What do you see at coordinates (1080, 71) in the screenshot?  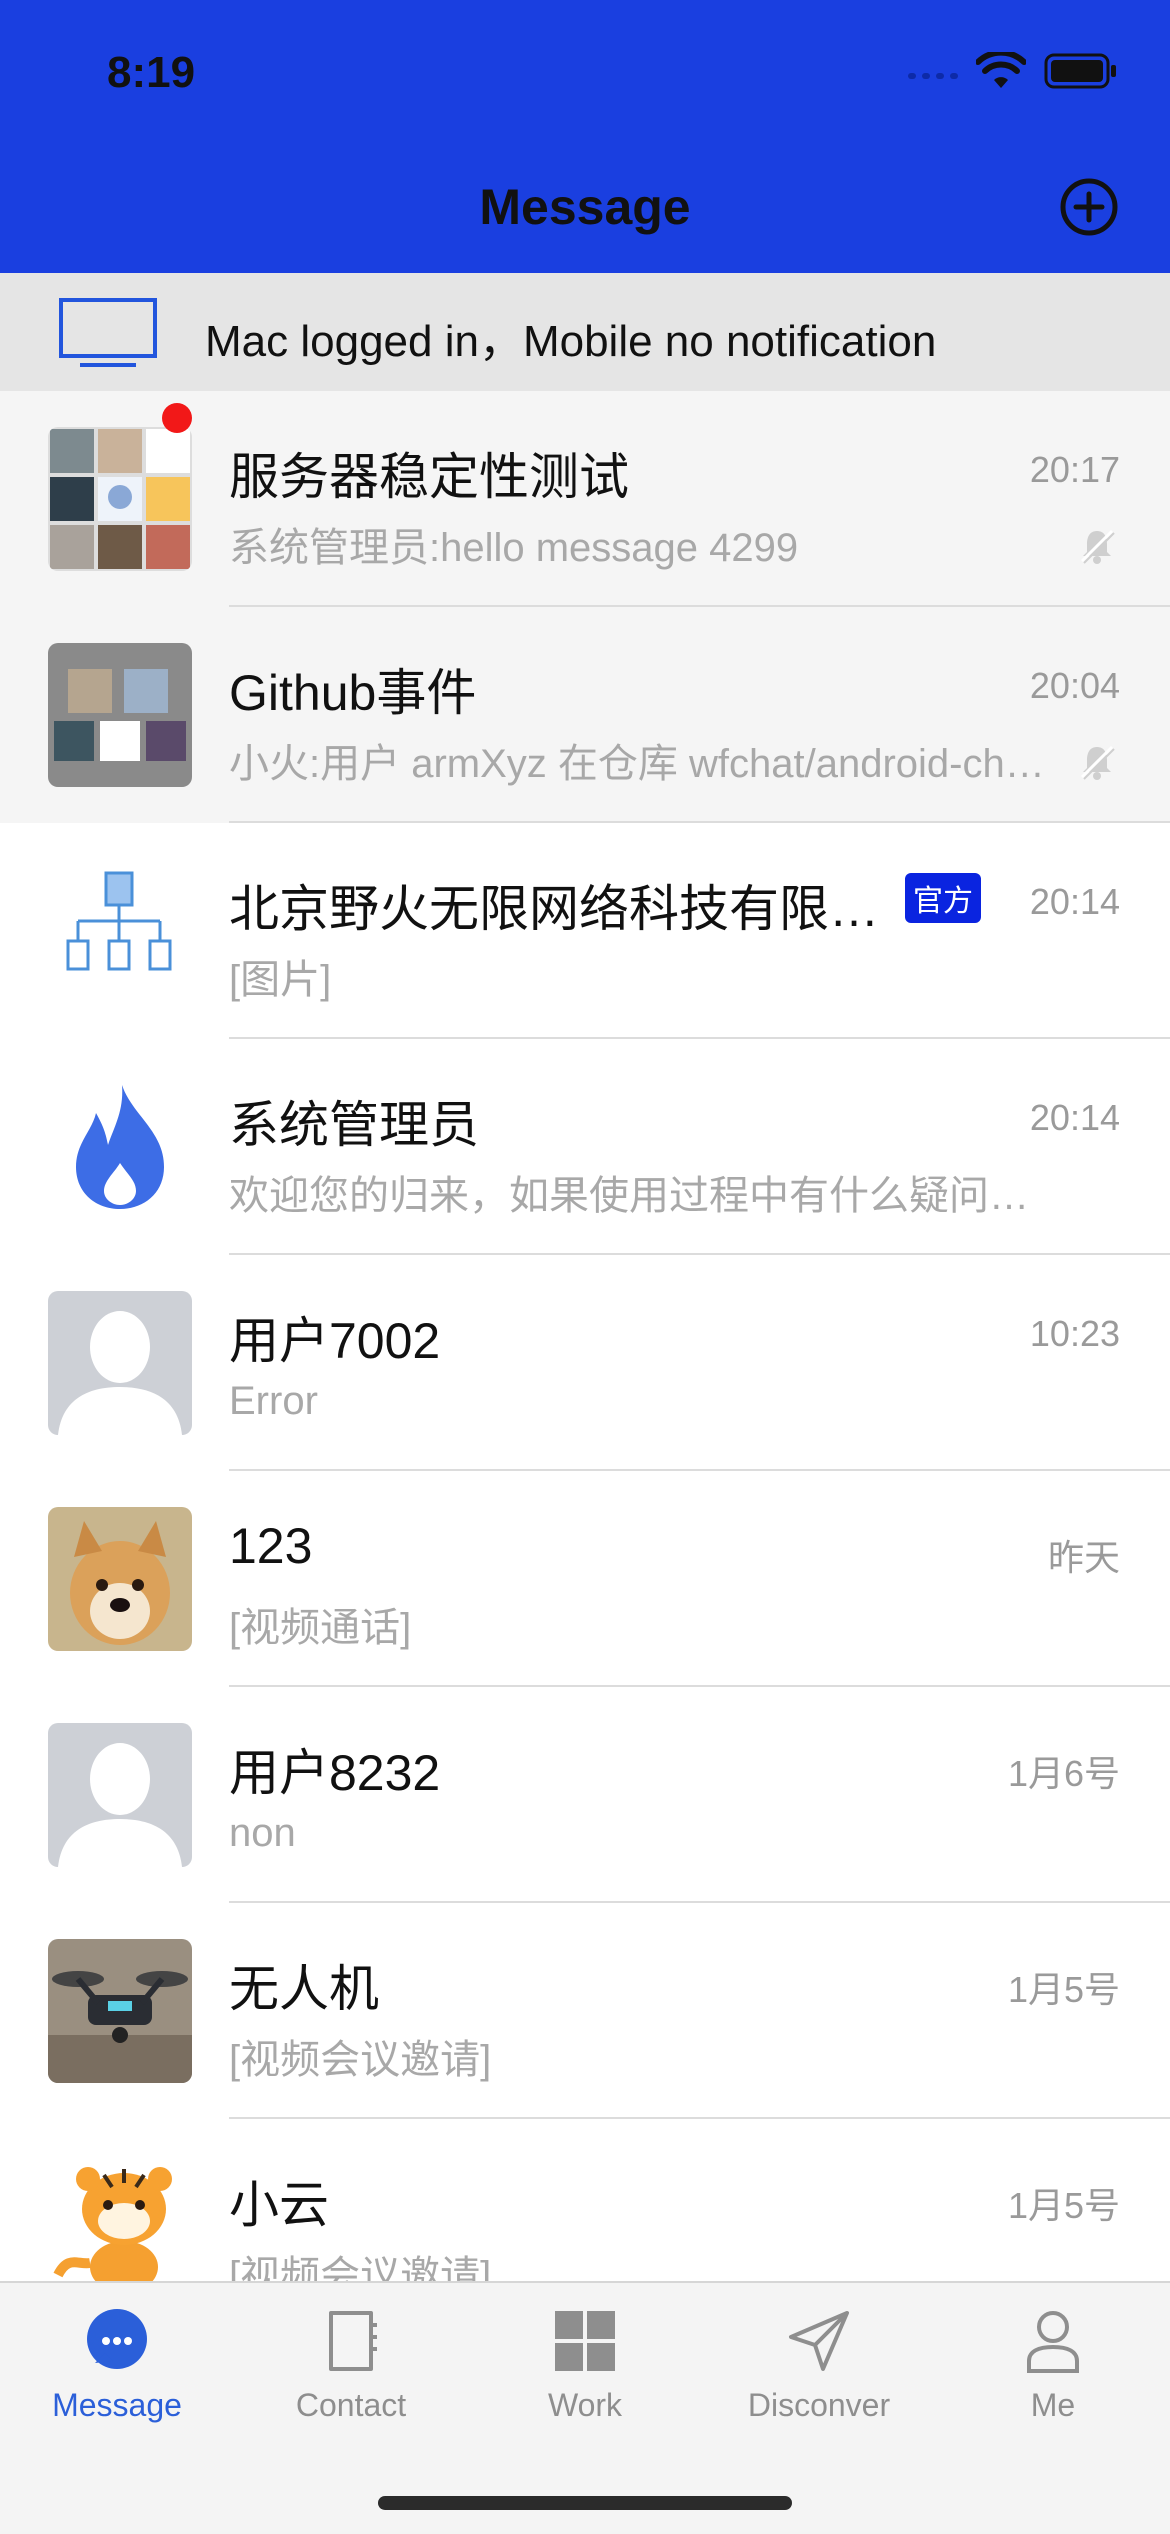 I see `battery-icon` at bounding box center [1080, 71].